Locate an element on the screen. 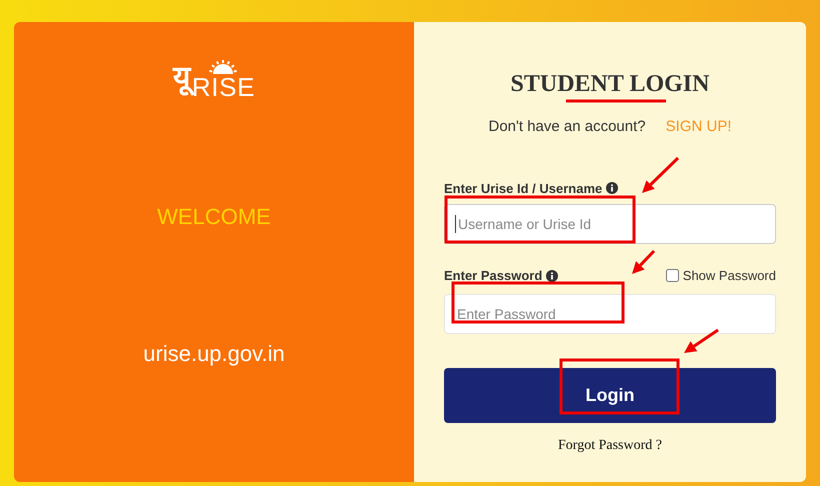 This screenshot has height=486, width=820. password-field: Enter Password is located at coordinates (610, 314).